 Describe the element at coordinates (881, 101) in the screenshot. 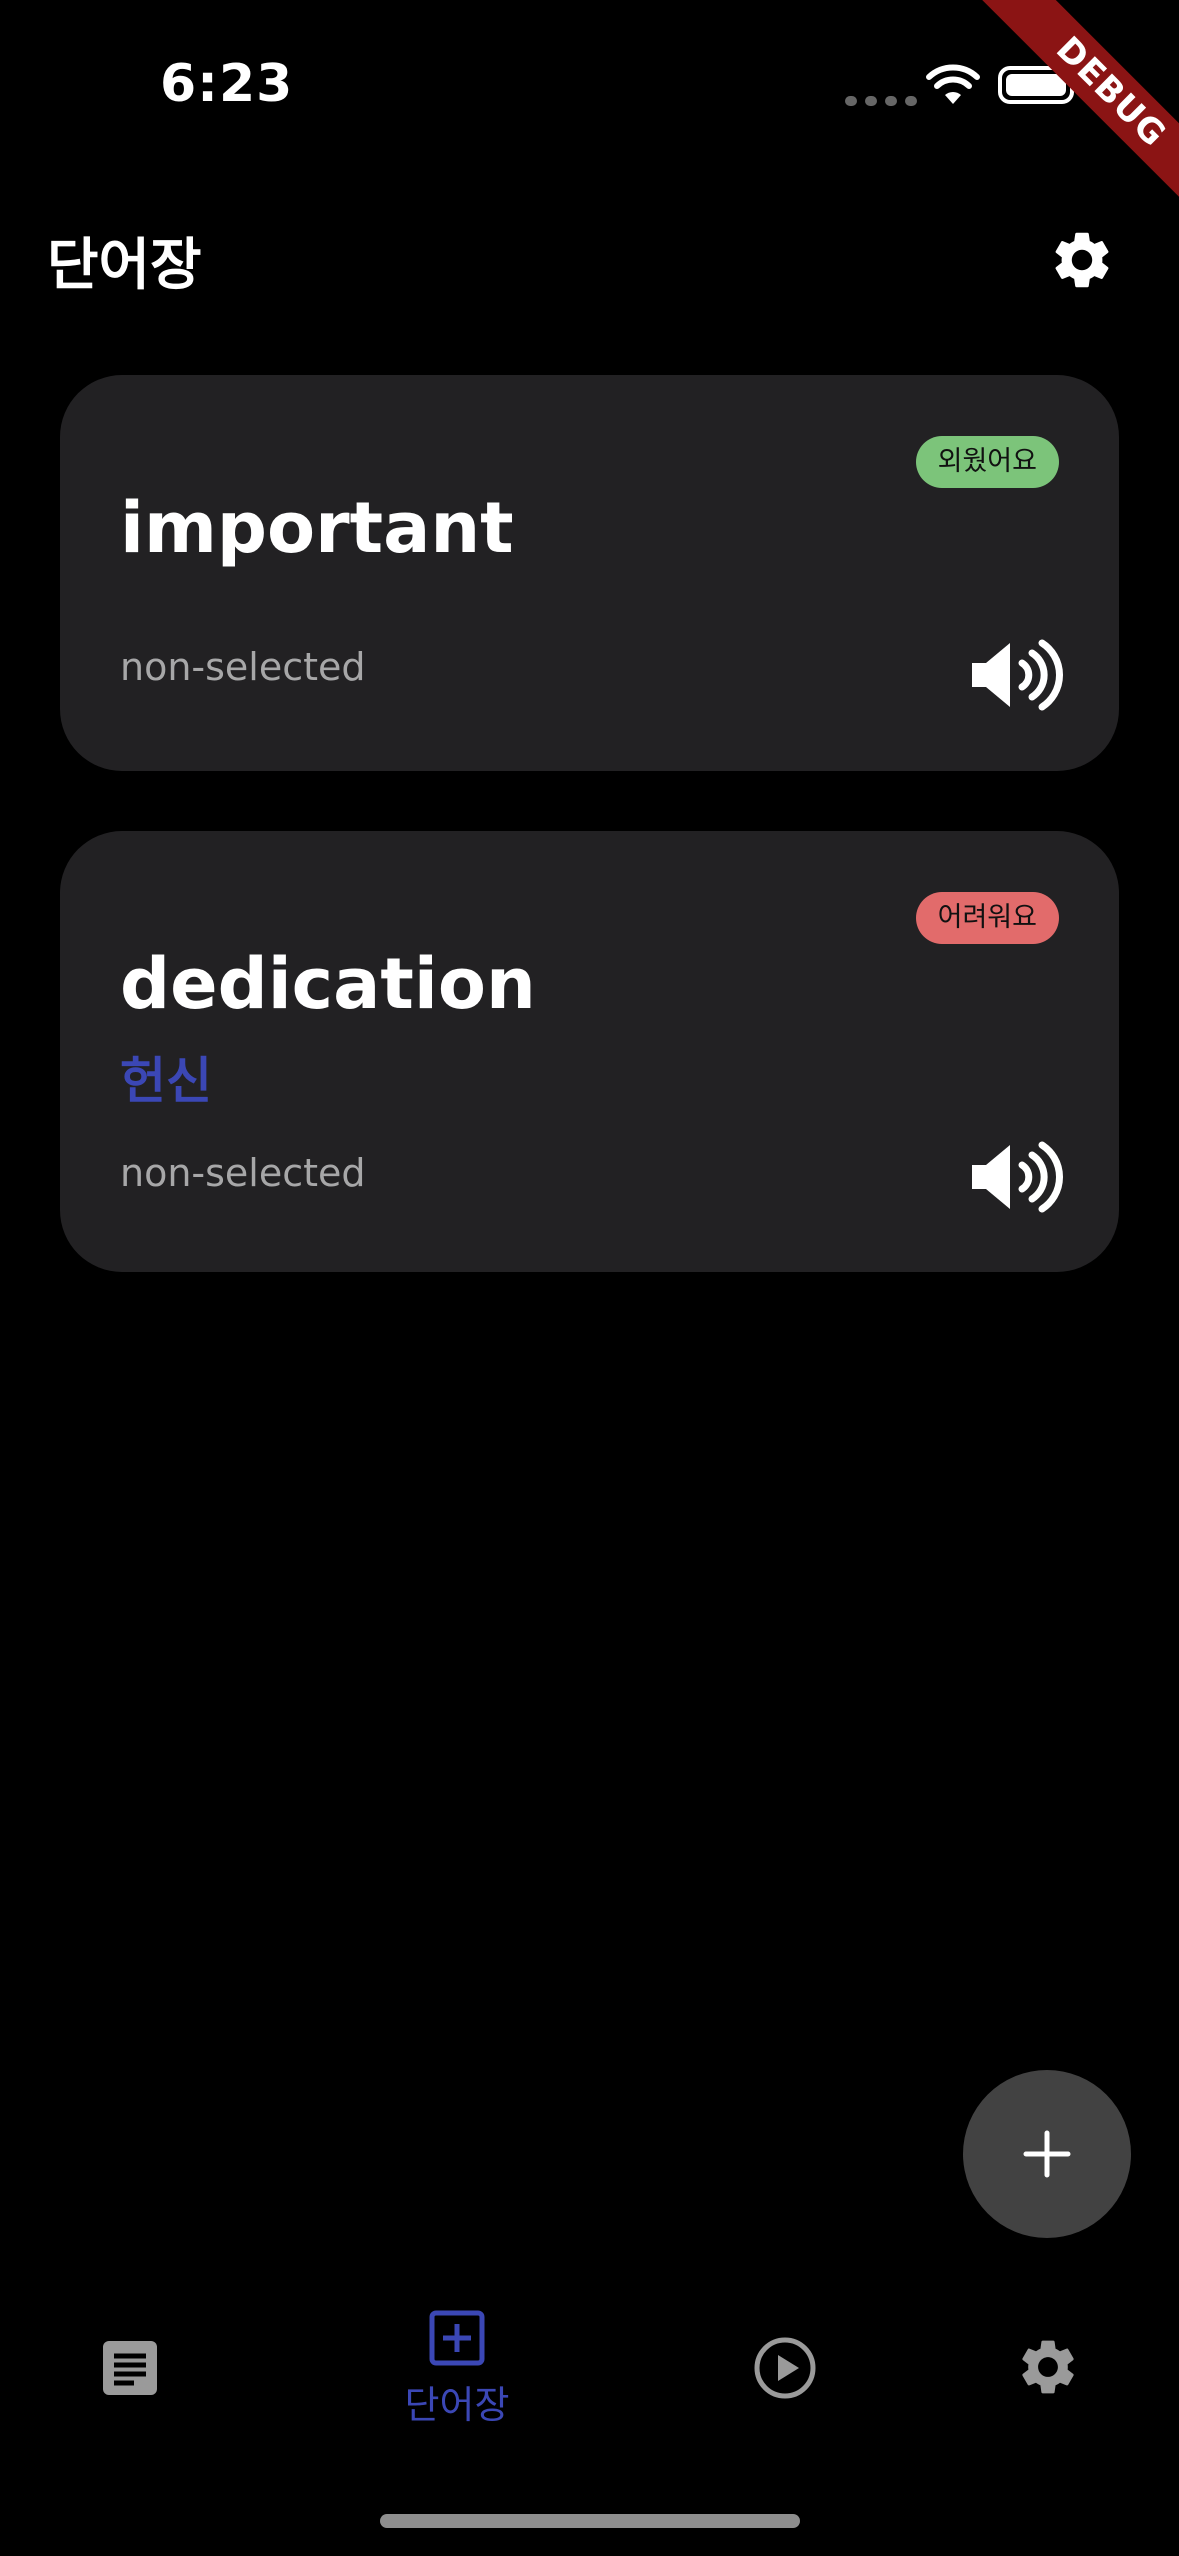

I see `cellular-signal-icon` at that location.